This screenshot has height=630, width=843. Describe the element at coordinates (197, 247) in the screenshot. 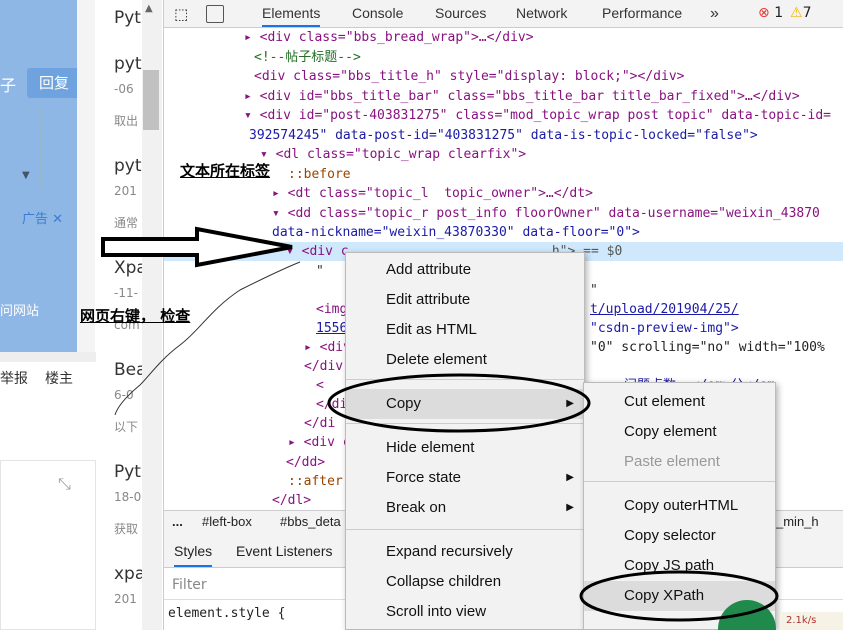

I see `arrow-icon` at that location.